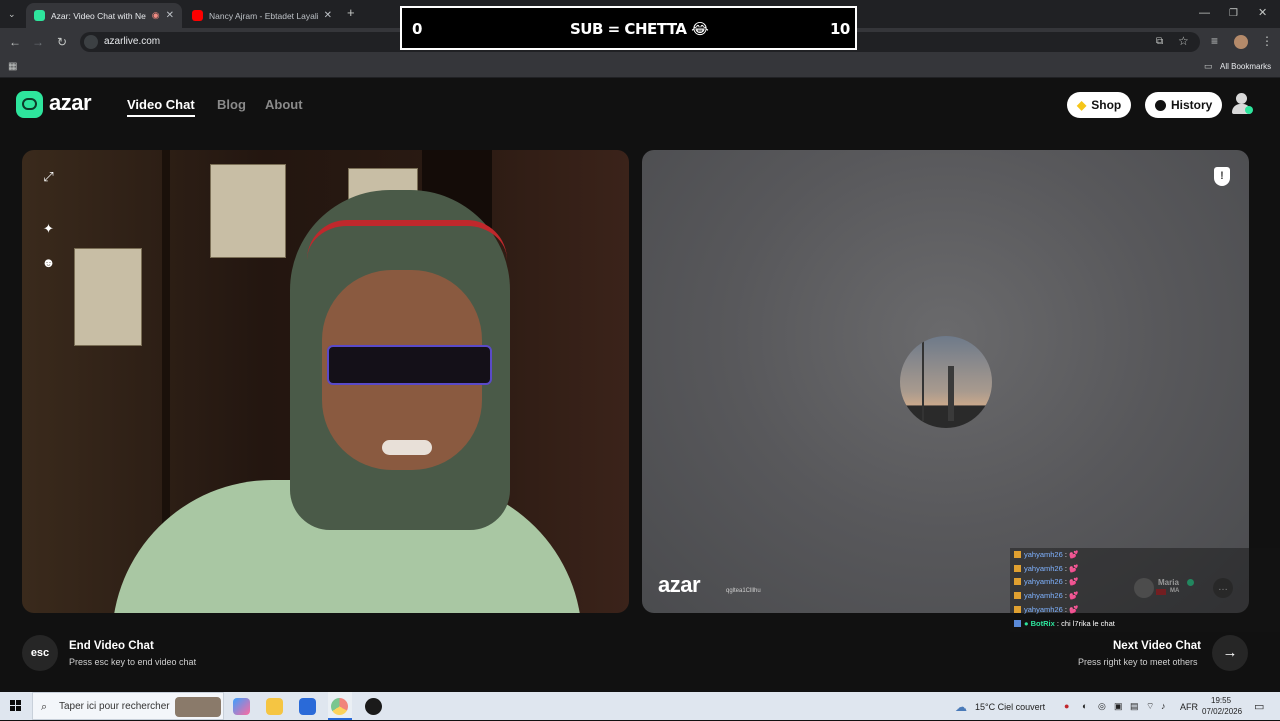 The height and width of the screenshot is (721, 1280). I want to click on gem-icon: ◆, so click(1082, 105).